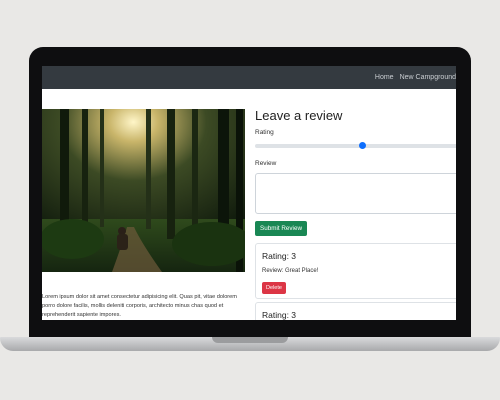  What do you see at coordinates (355, 193) in the screenshot?
I see `review-textarea` at bounding box center [355, 193].